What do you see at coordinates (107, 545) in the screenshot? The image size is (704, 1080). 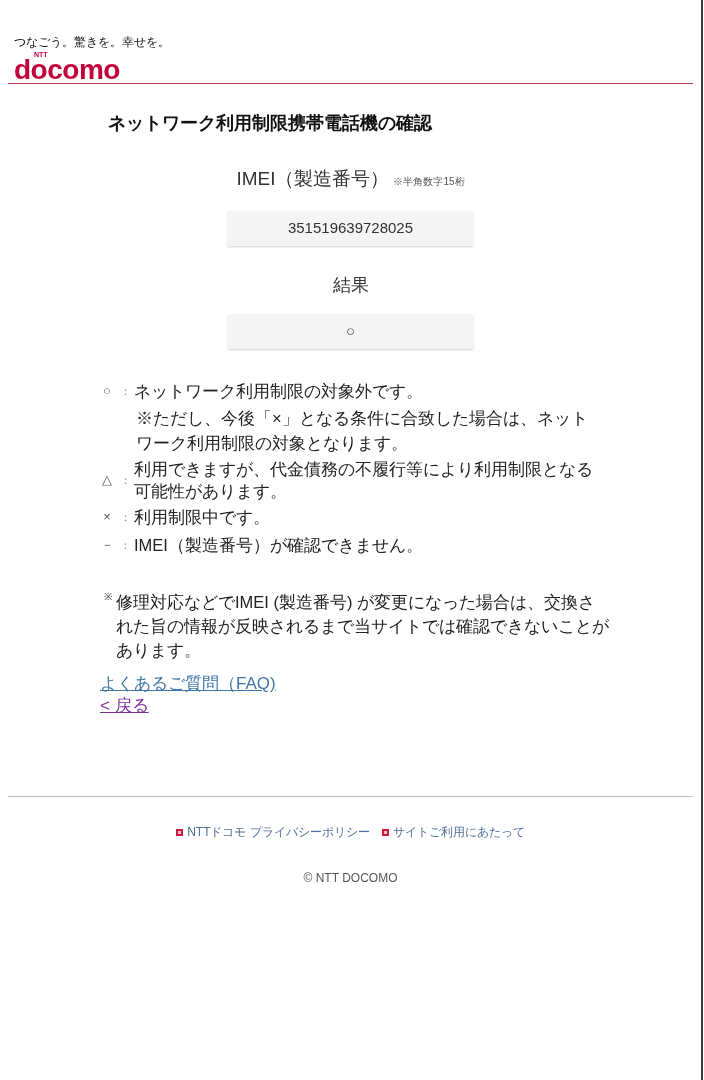 I see `status-symbol: －` at bounding box center [107, 545].